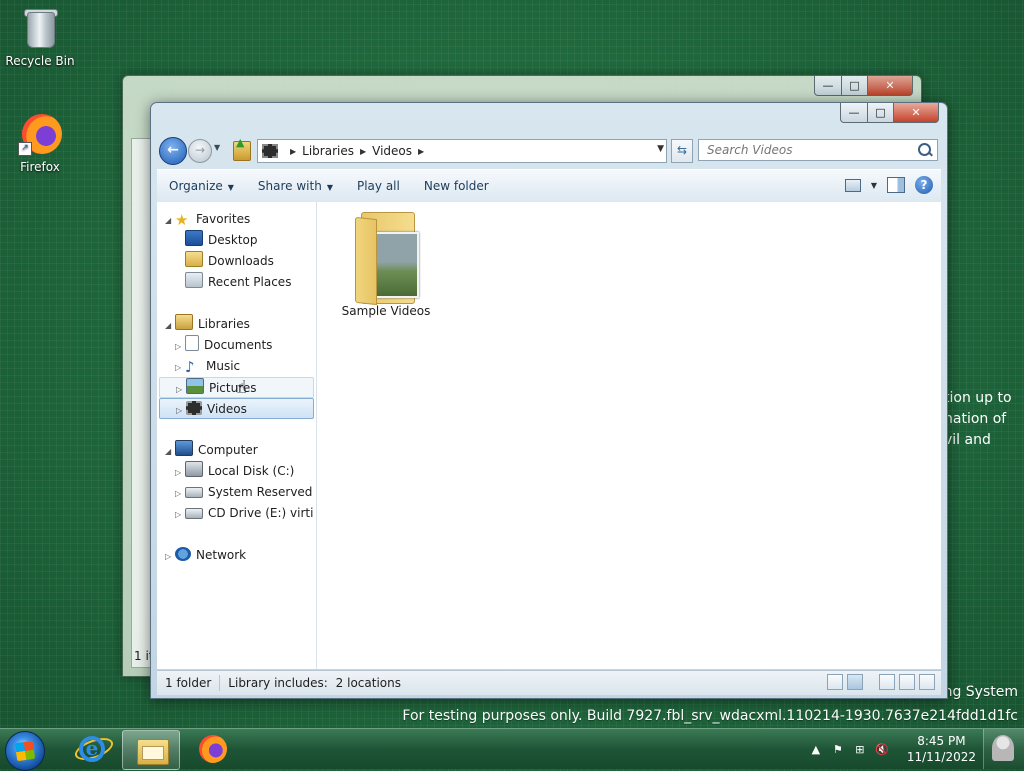 The image size is (1024, 771). Describe the element at coordinates (190, 367) in the screenshot. I see `music-note-icon: ♪` at that location.